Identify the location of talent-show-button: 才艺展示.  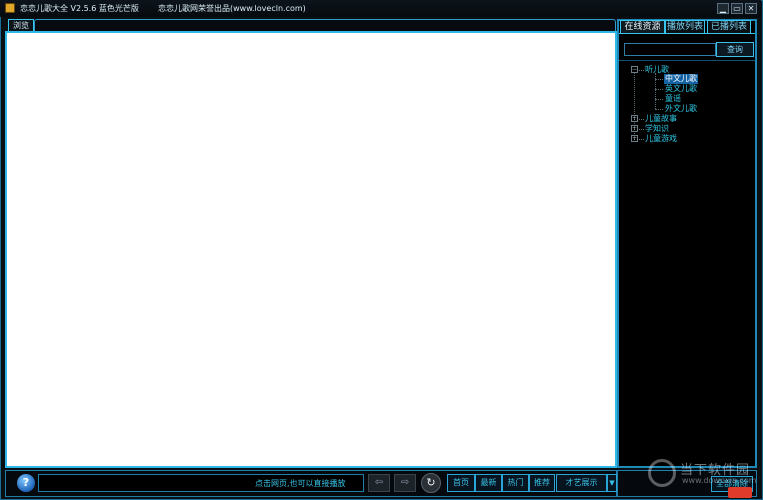
(581, 483).